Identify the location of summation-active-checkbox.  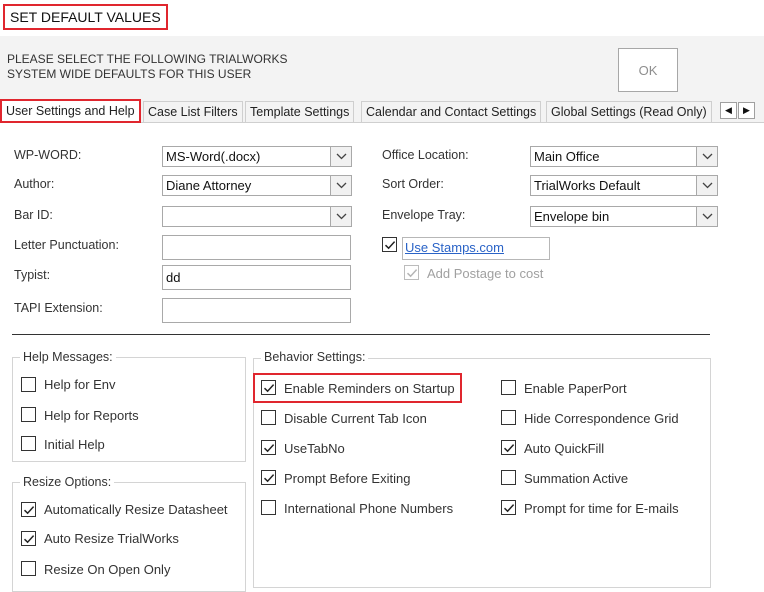
(508, 477).